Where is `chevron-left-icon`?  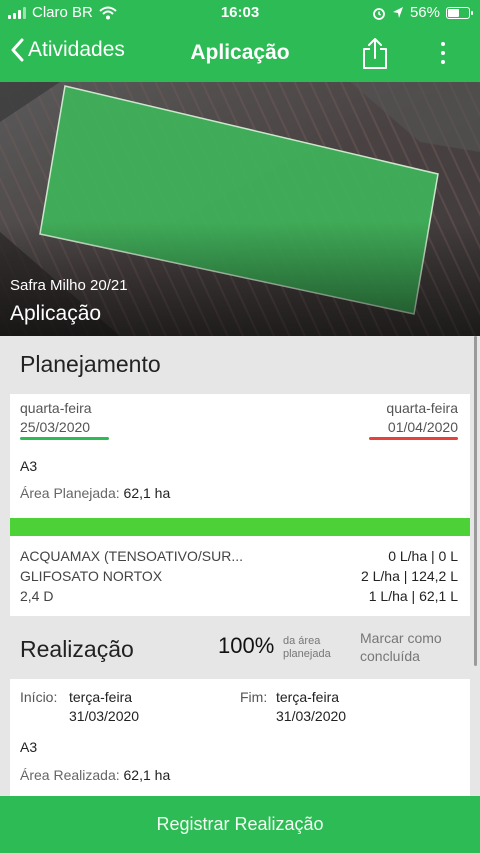
chevron-left-icon is located at coordinates (17, 50).